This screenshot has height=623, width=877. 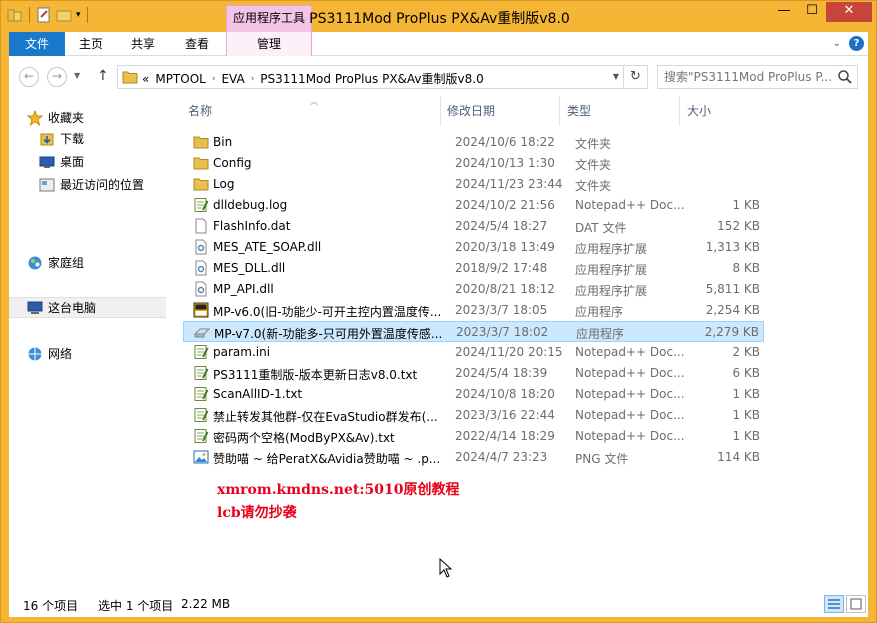 What do you see at coordinates (635, 77) in the screenshot?
I see `refresh-icon: ↻` at bounding box center [635, 77].